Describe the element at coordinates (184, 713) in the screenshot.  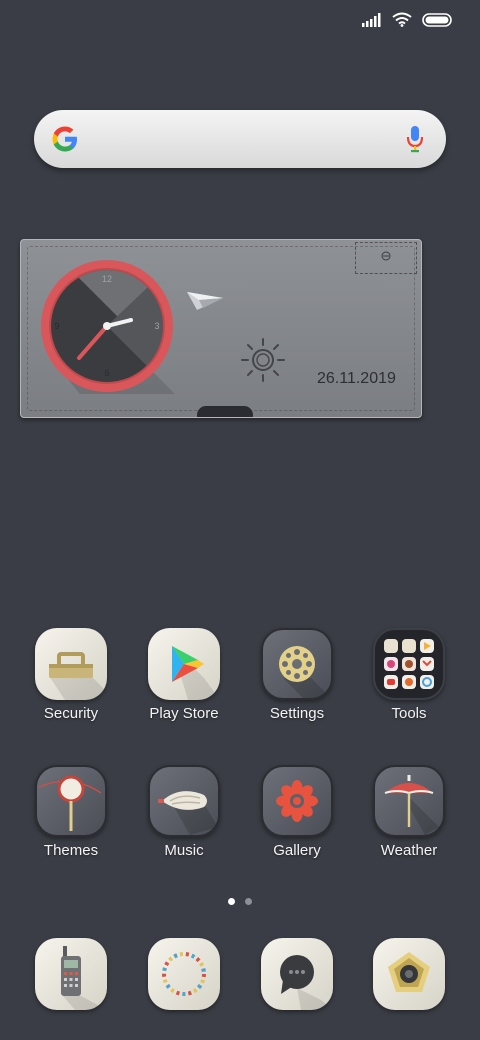
I see `app-label: Play Store` at that location.